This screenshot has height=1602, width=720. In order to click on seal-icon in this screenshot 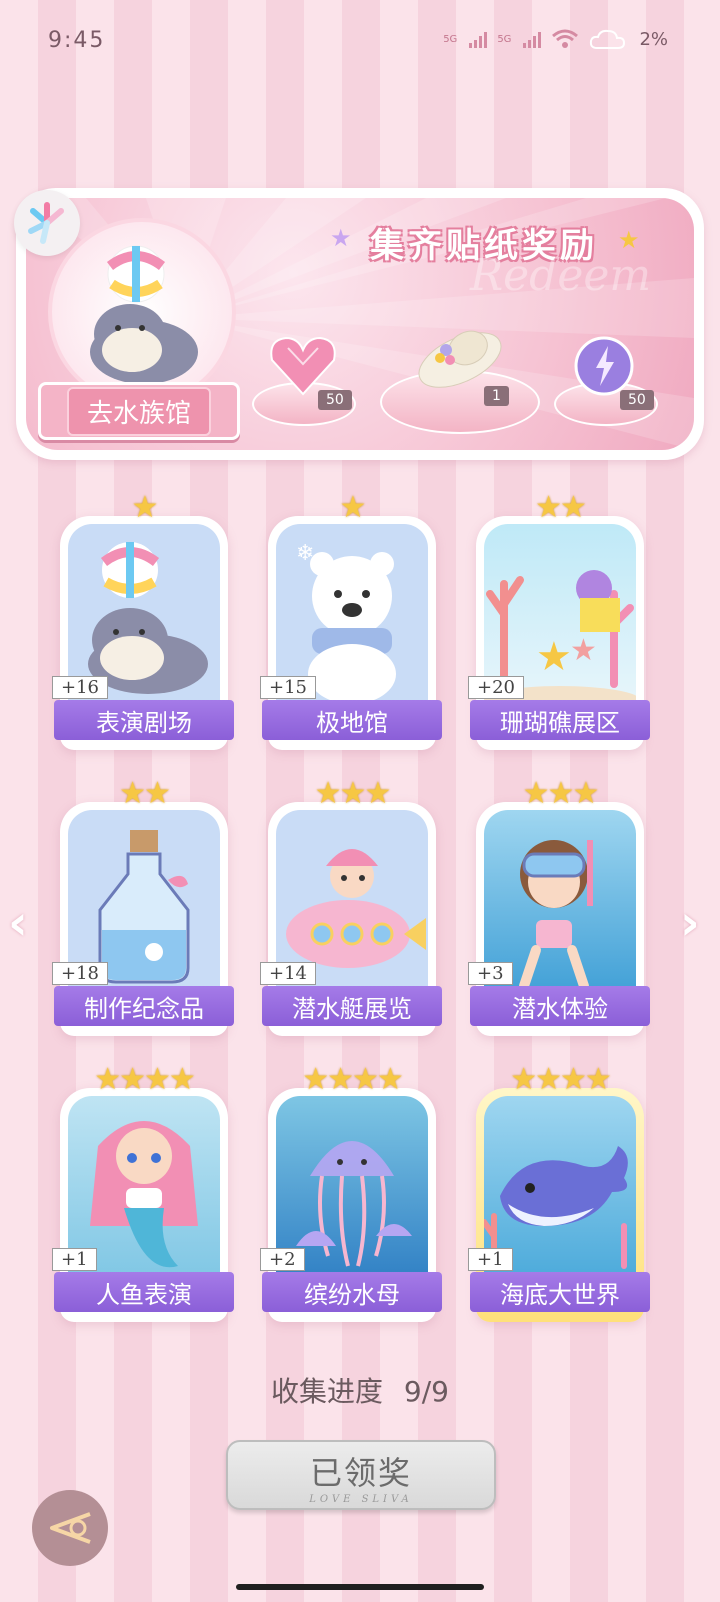, I will do `click(144, 314)`.